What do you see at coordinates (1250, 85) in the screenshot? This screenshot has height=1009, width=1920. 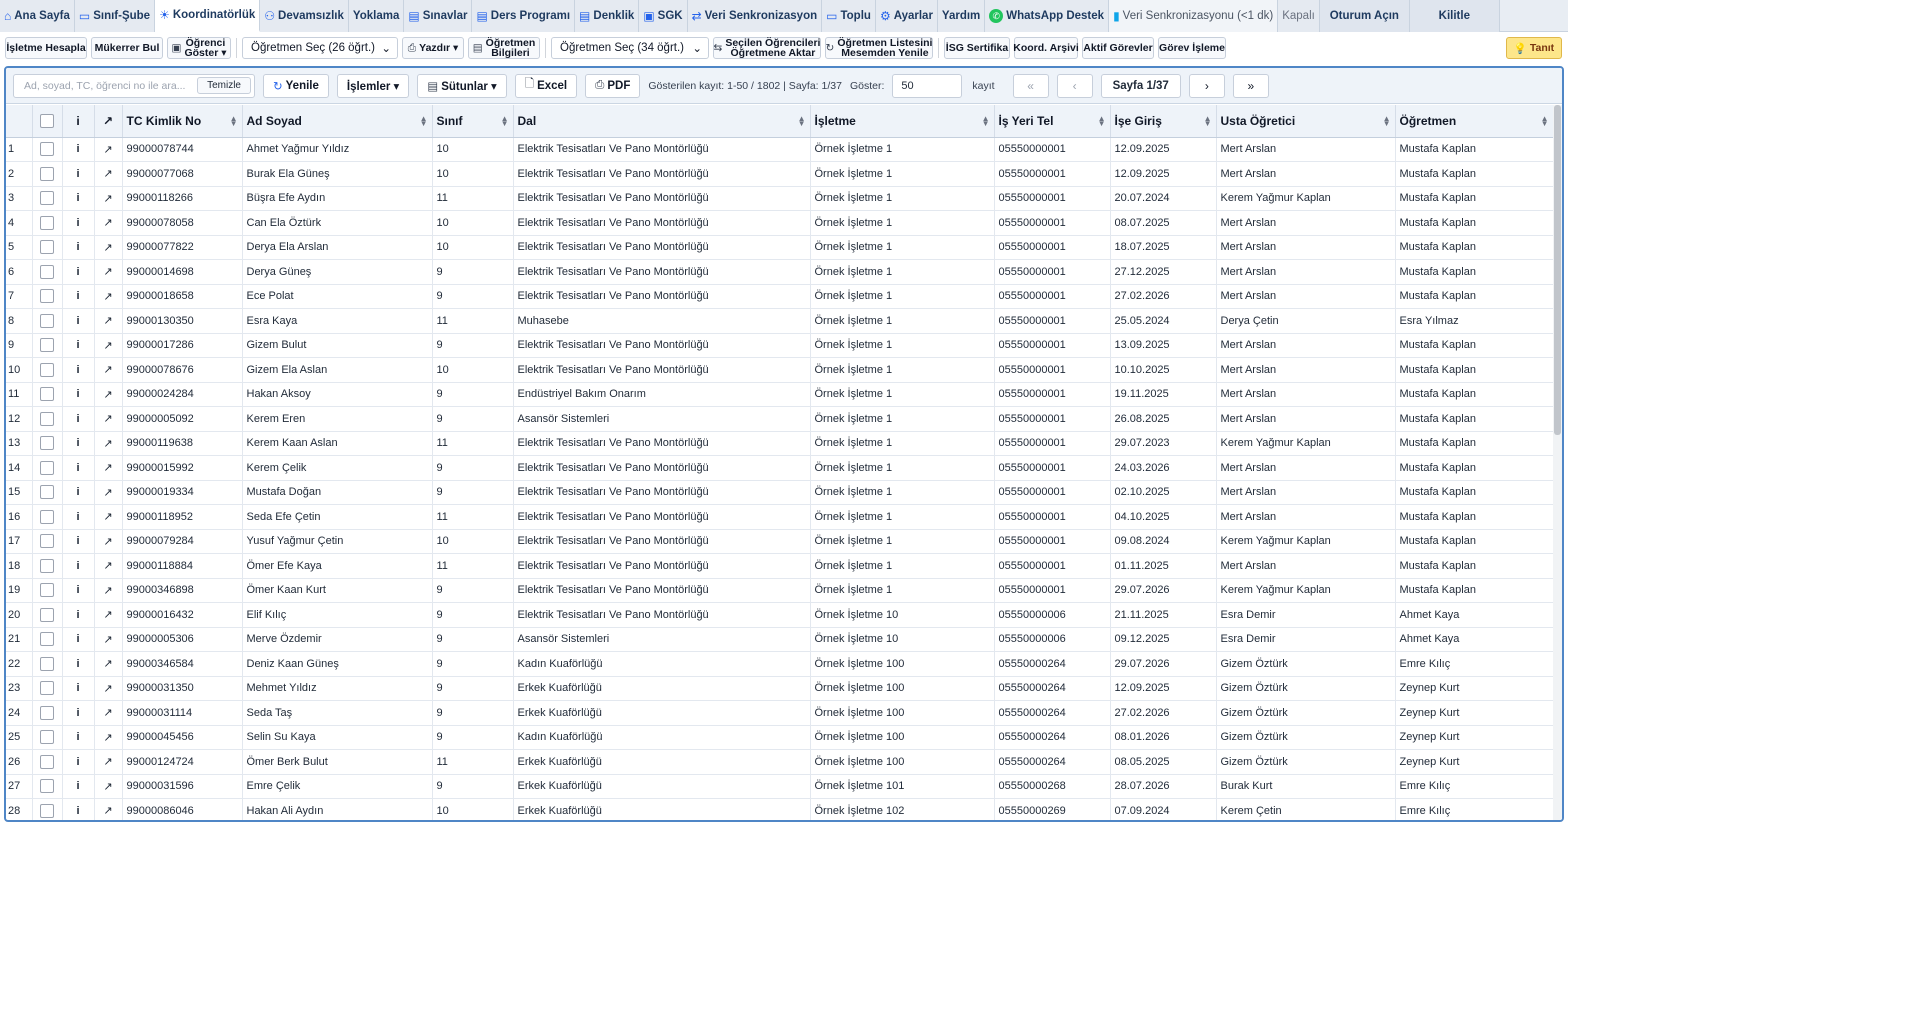 I see `last-page-button: »` at bounding box center [1250, 85].